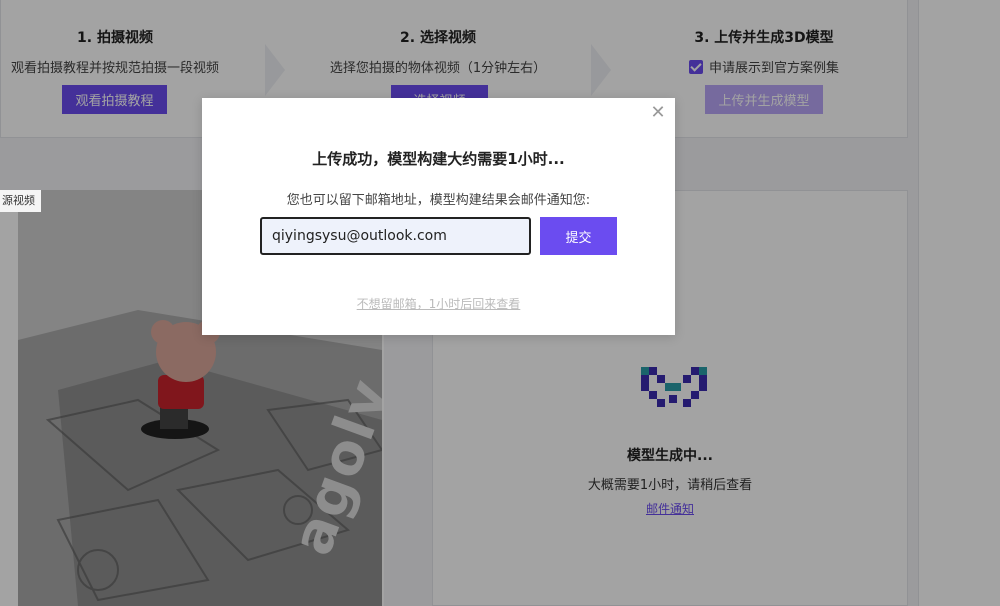  I want to click on email-field, so click(395, 236).